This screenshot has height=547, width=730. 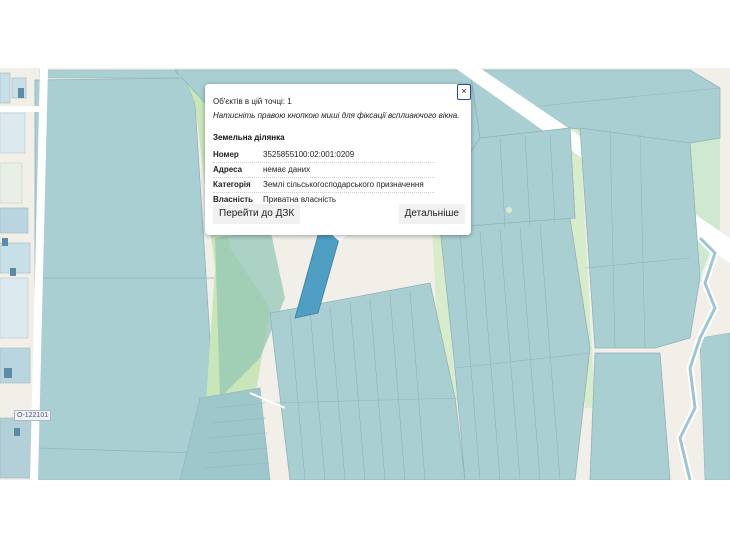 I want to click on row-value: Землі сільськогосподарського призначення, so click(x=343, y=184).